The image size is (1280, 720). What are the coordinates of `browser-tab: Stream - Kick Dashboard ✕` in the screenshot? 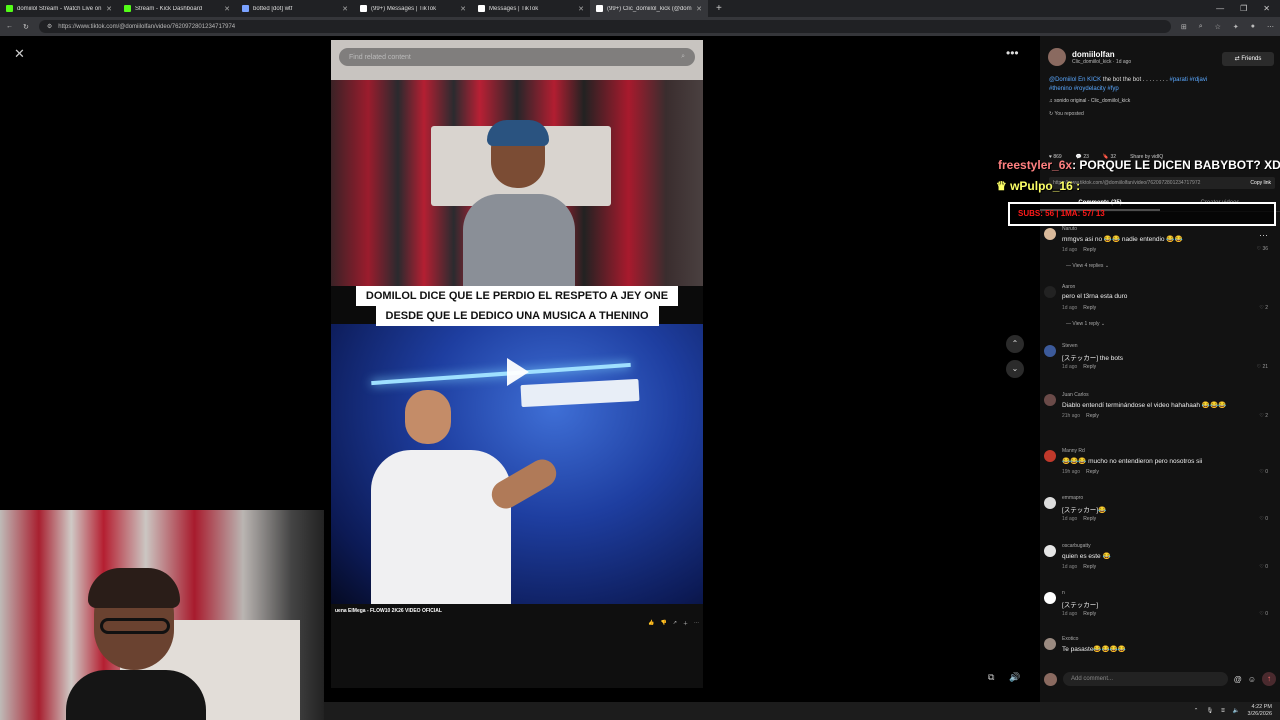 It's located at (177, 8).